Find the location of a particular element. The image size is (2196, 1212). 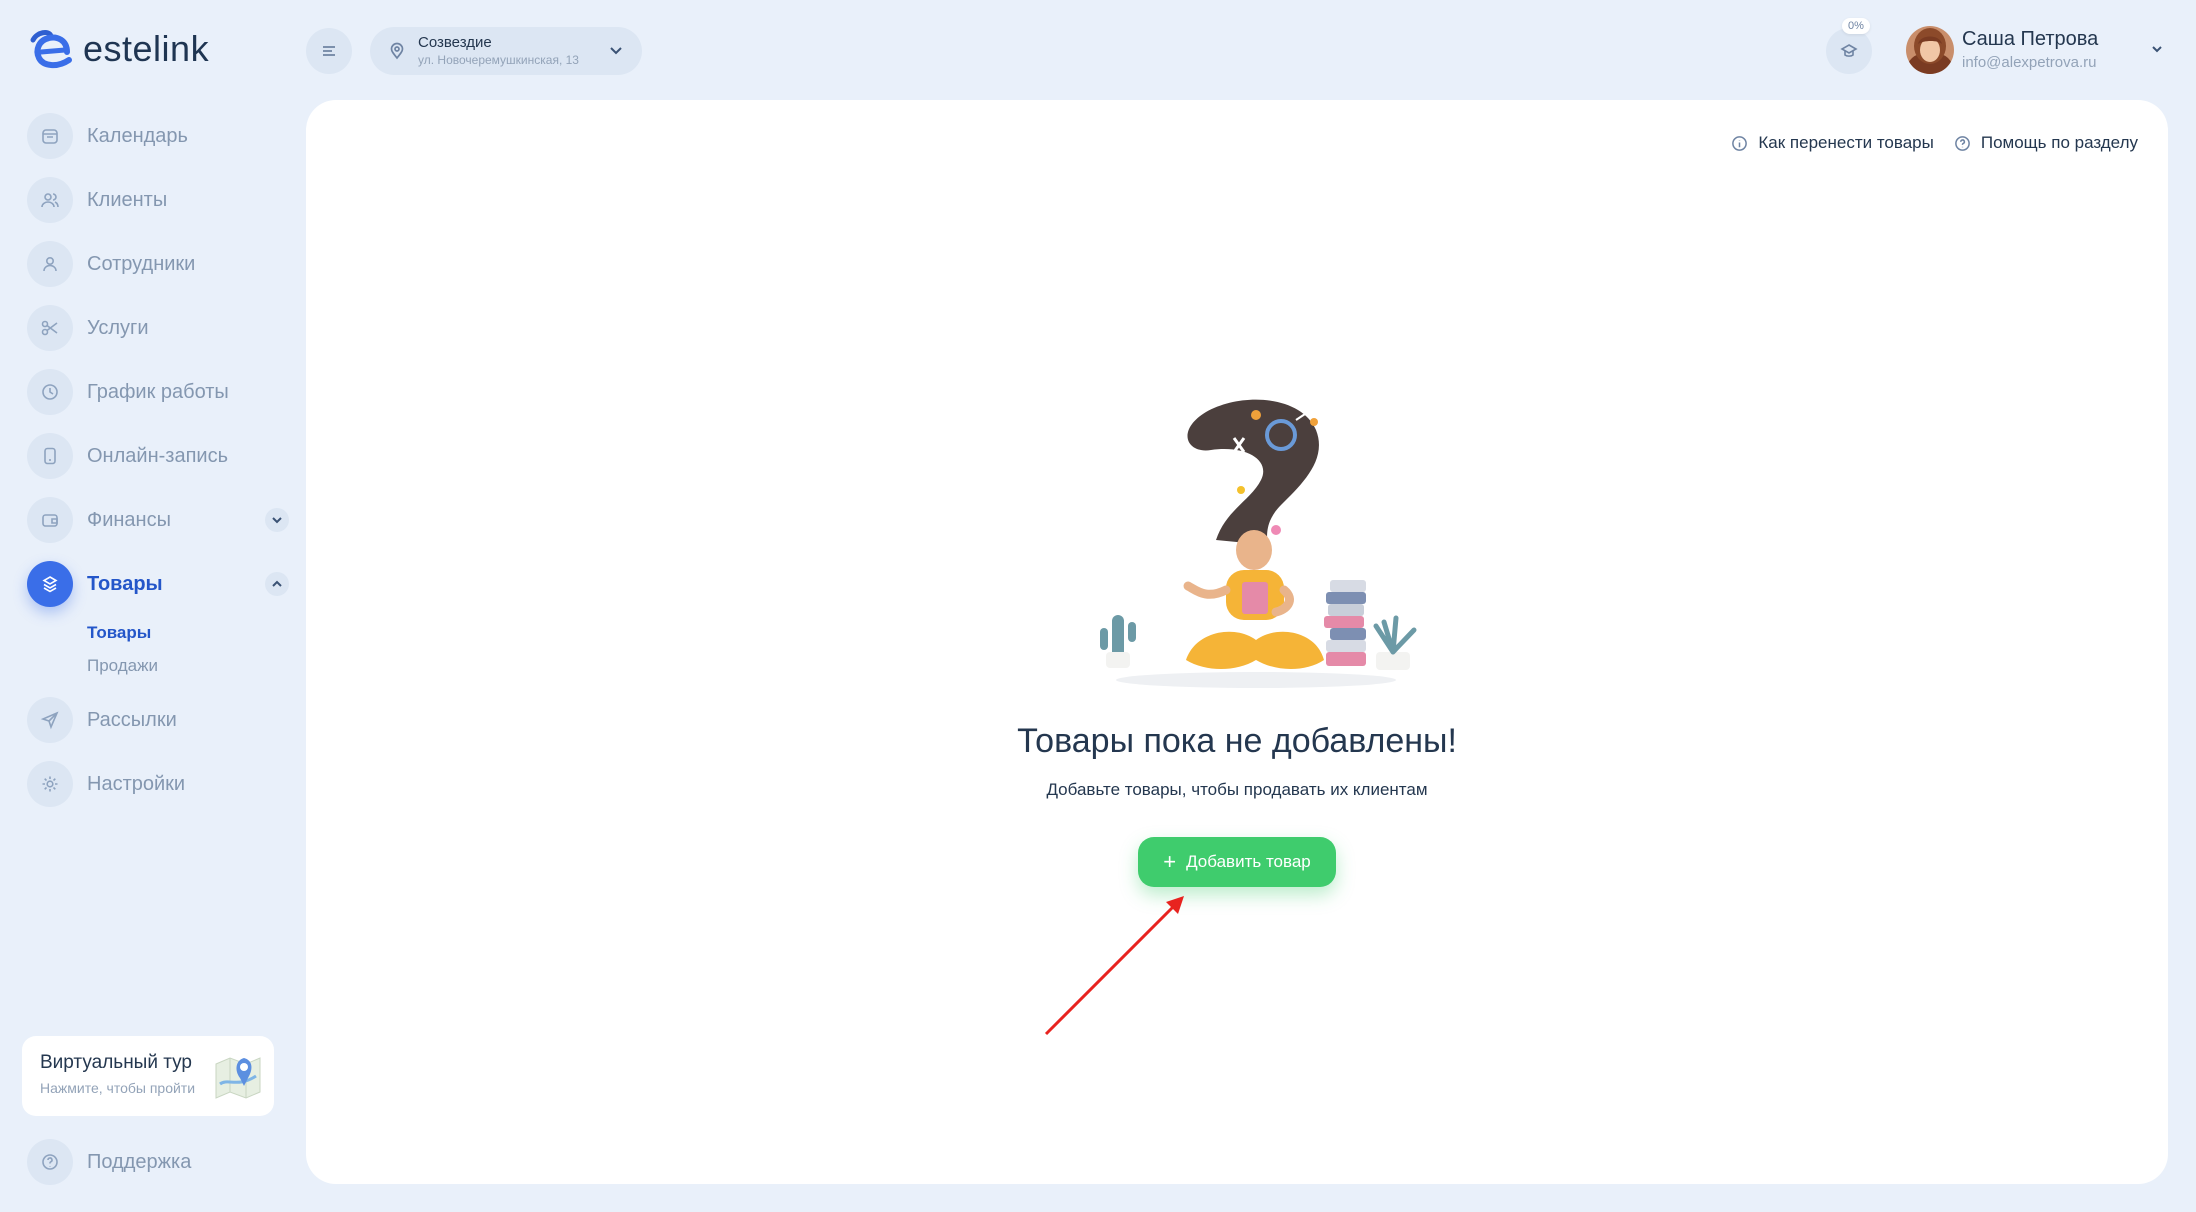

how-to-import-link: Как перенести товары is located at coordinates (1832, 143).